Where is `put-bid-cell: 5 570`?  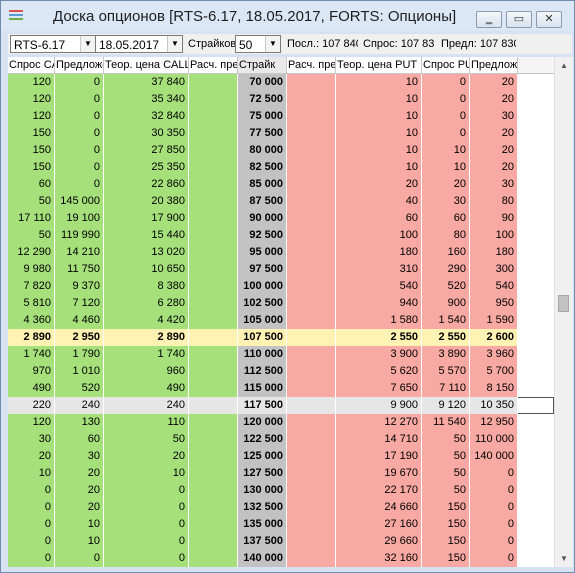
put-bid-cell: 5 570 is located at coordinates (446, 371).